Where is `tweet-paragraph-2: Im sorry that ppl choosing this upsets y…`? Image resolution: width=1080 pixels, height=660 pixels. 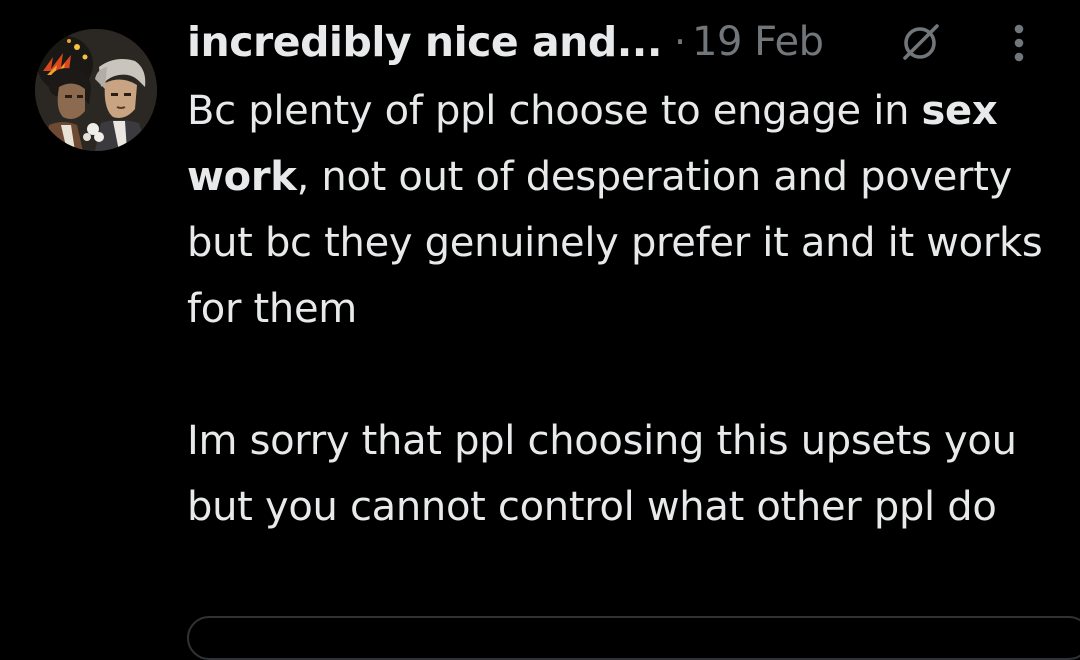 tweet-paragraph-2: Im sorry that ppl choosing this upsets y… is located at coordinates (602, 474).